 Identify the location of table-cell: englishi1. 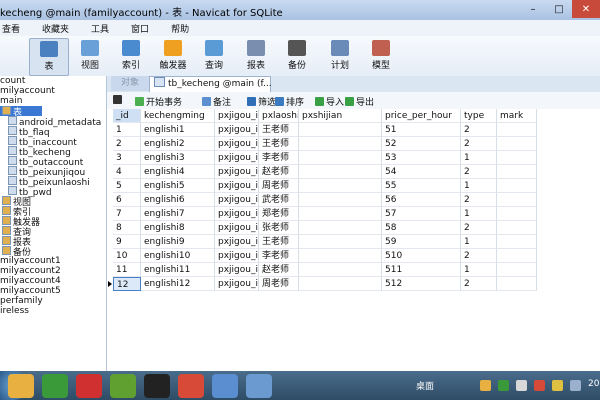
(178, 130).